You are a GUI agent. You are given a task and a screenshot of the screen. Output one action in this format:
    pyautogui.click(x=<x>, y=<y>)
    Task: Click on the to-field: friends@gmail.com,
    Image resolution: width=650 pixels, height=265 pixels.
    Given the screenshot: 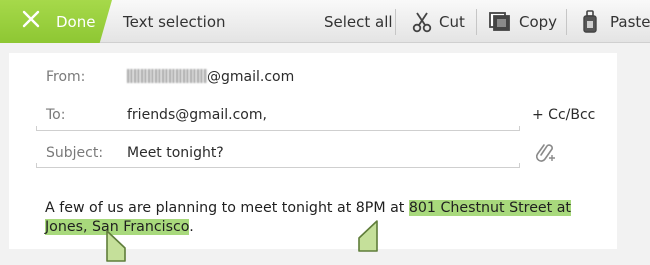 What is the action you would take?
    pyautogui.click(x=197, y=115)
    